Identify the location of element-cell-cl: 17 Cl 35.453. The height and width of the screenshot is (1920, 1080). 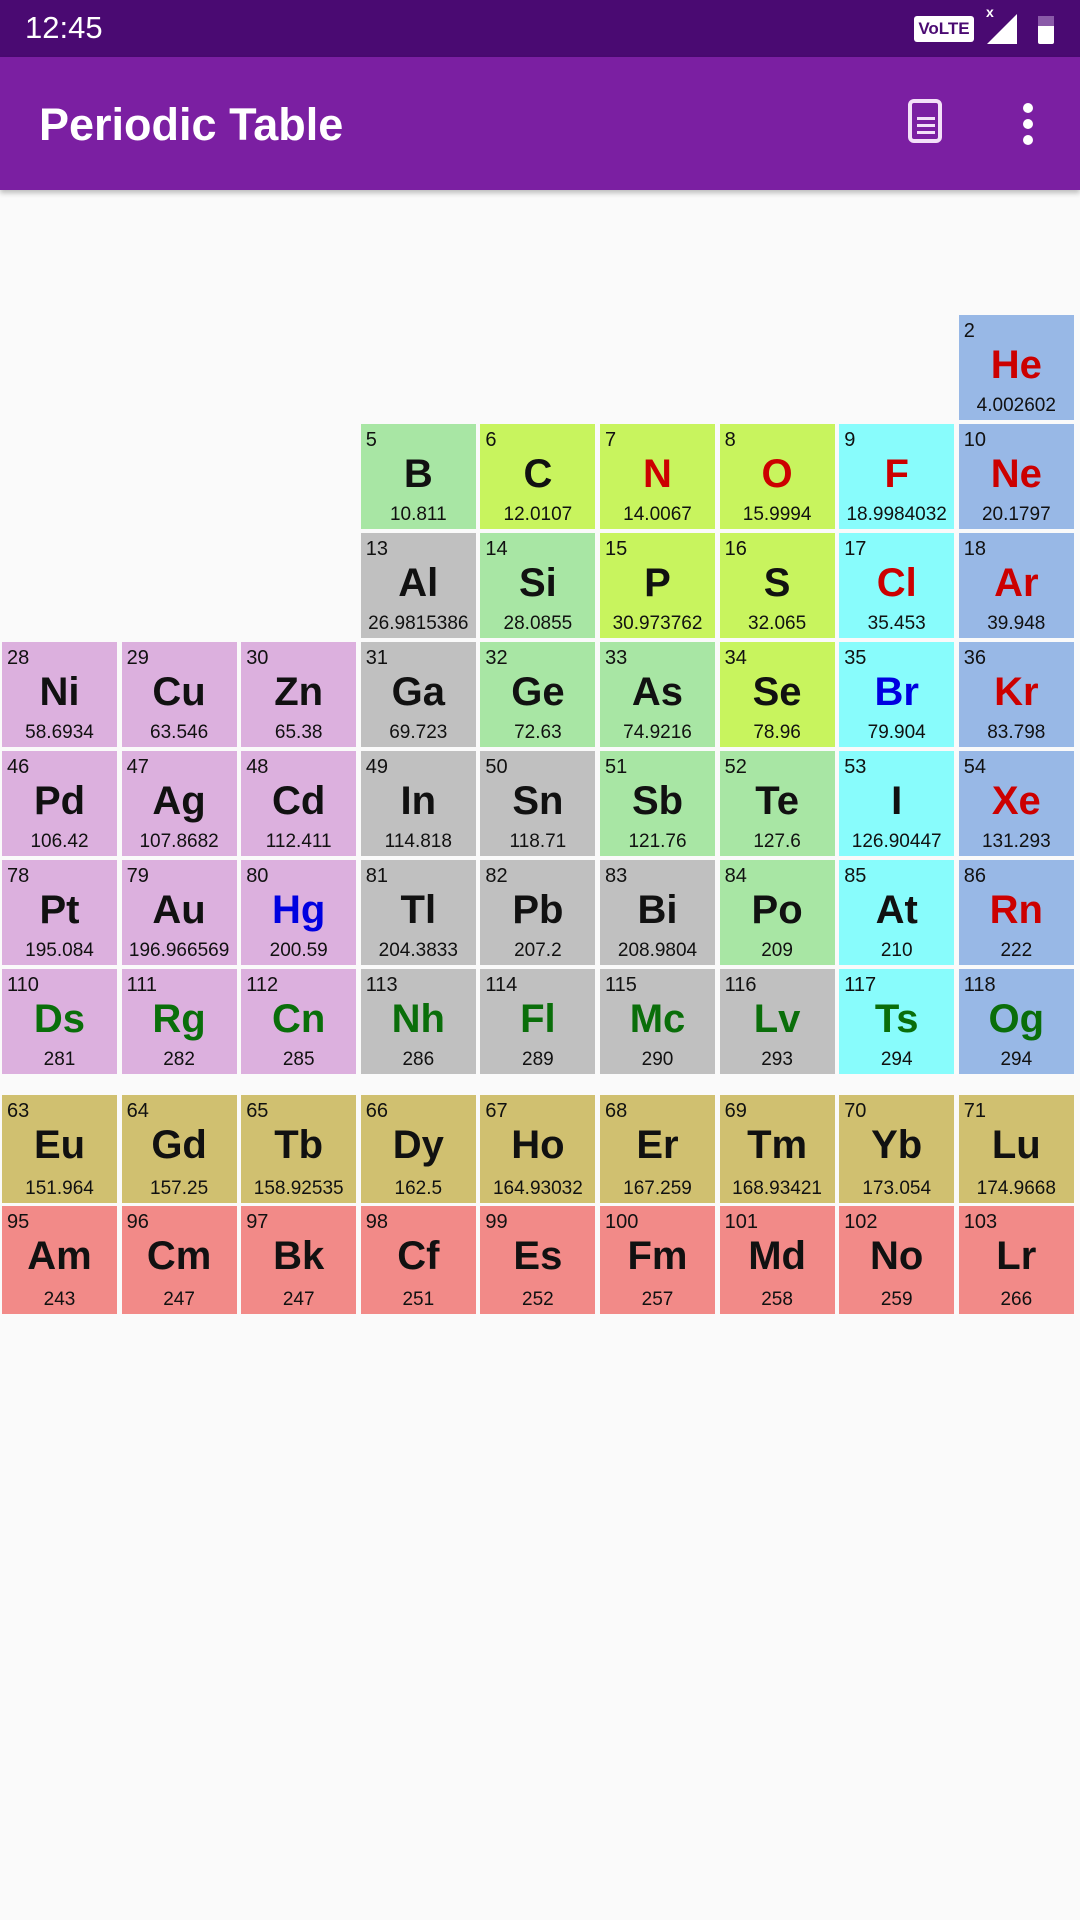
(897, 585).